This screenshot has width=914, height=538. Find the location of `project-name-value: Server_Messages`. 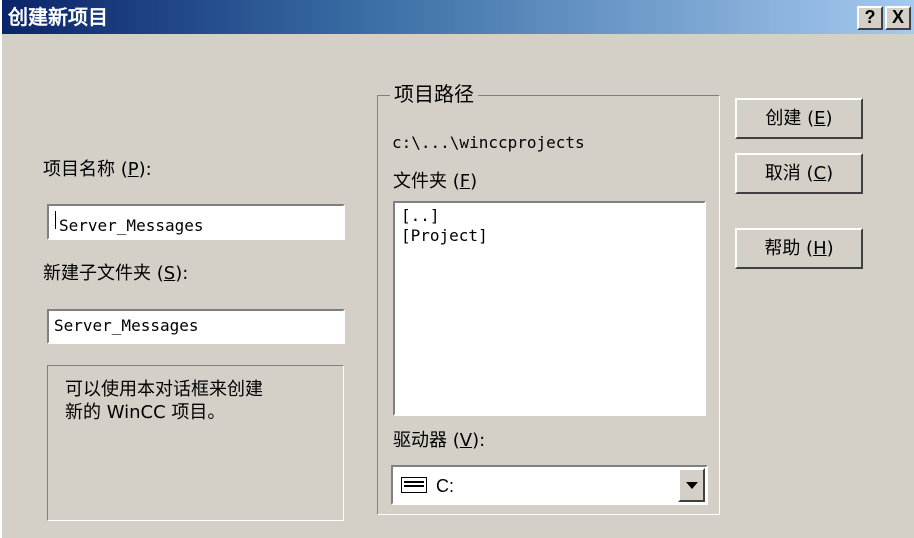

project-name-value: Server_Messages is located at coordinates (129, 223).